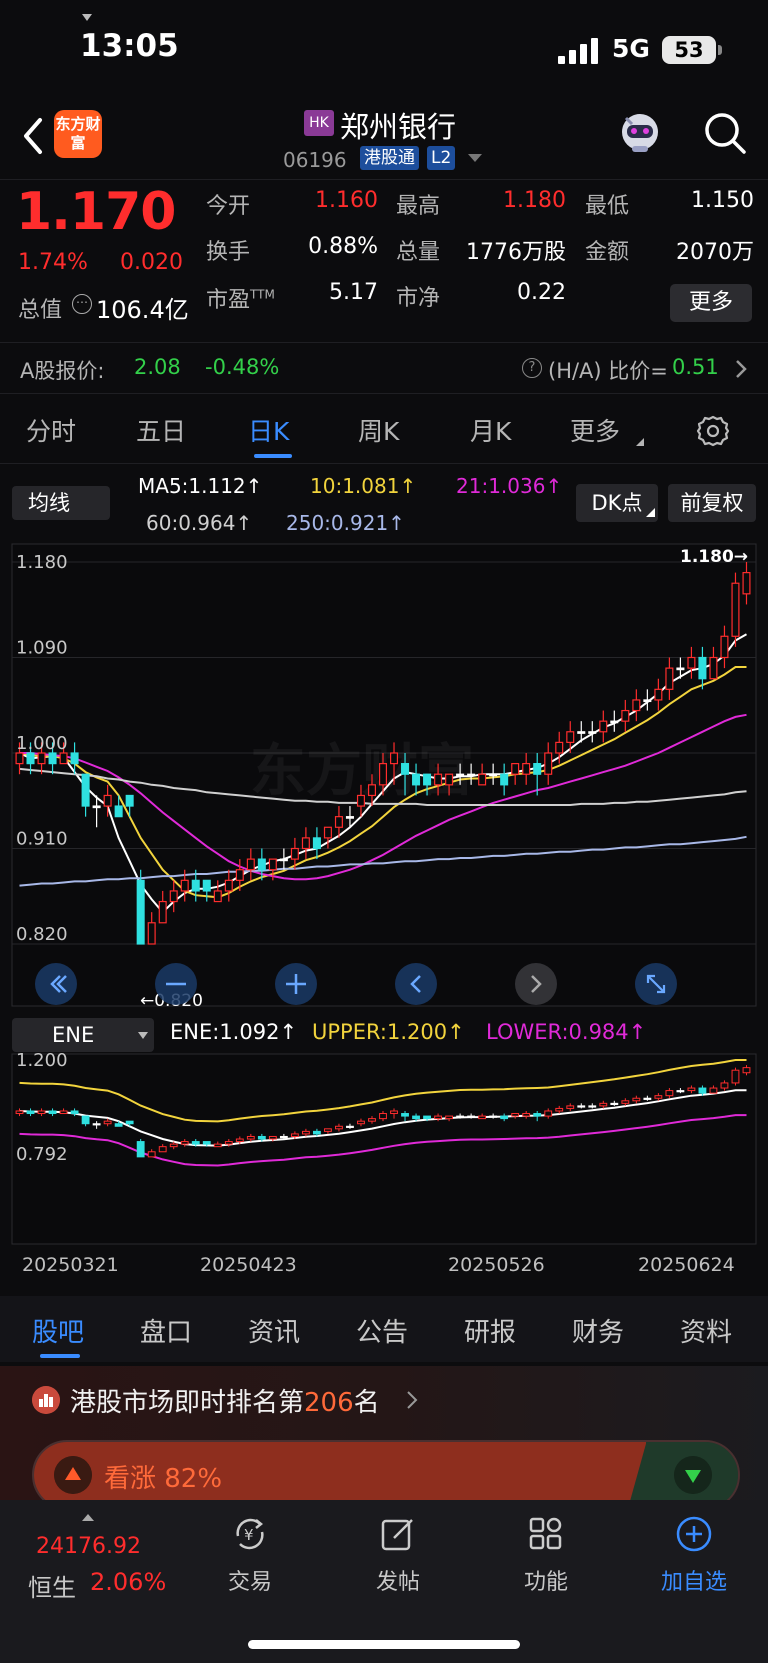  I want to click on date-label: 20250624, so click(686, 1265).